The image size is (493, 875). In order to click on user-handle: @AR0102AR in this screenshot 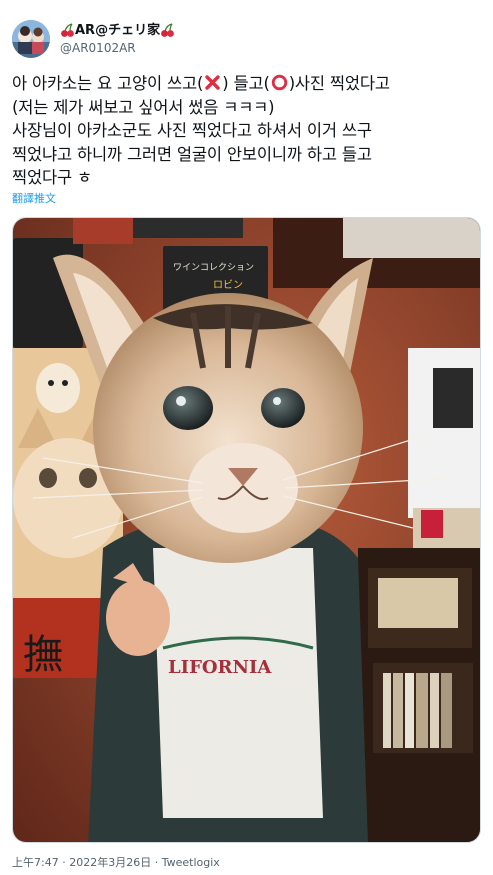, I will do `click(117, 48)`.